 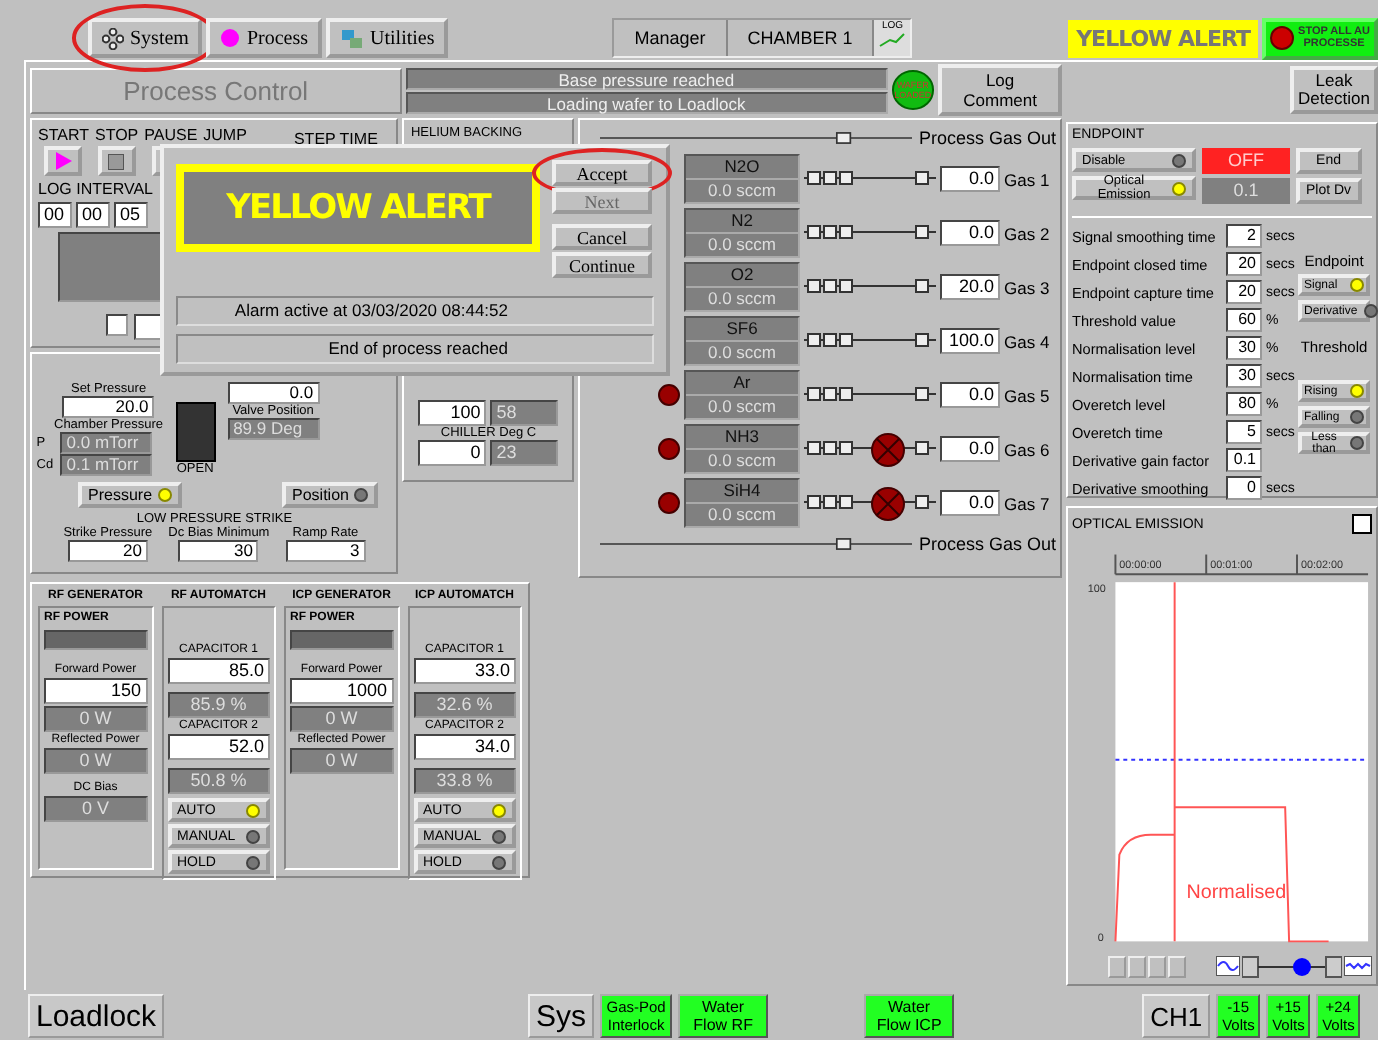 What do you see at coordinates (1244, 236) in the screenshot?
I see `input-field: 2` at bounding box center [1244, 236].